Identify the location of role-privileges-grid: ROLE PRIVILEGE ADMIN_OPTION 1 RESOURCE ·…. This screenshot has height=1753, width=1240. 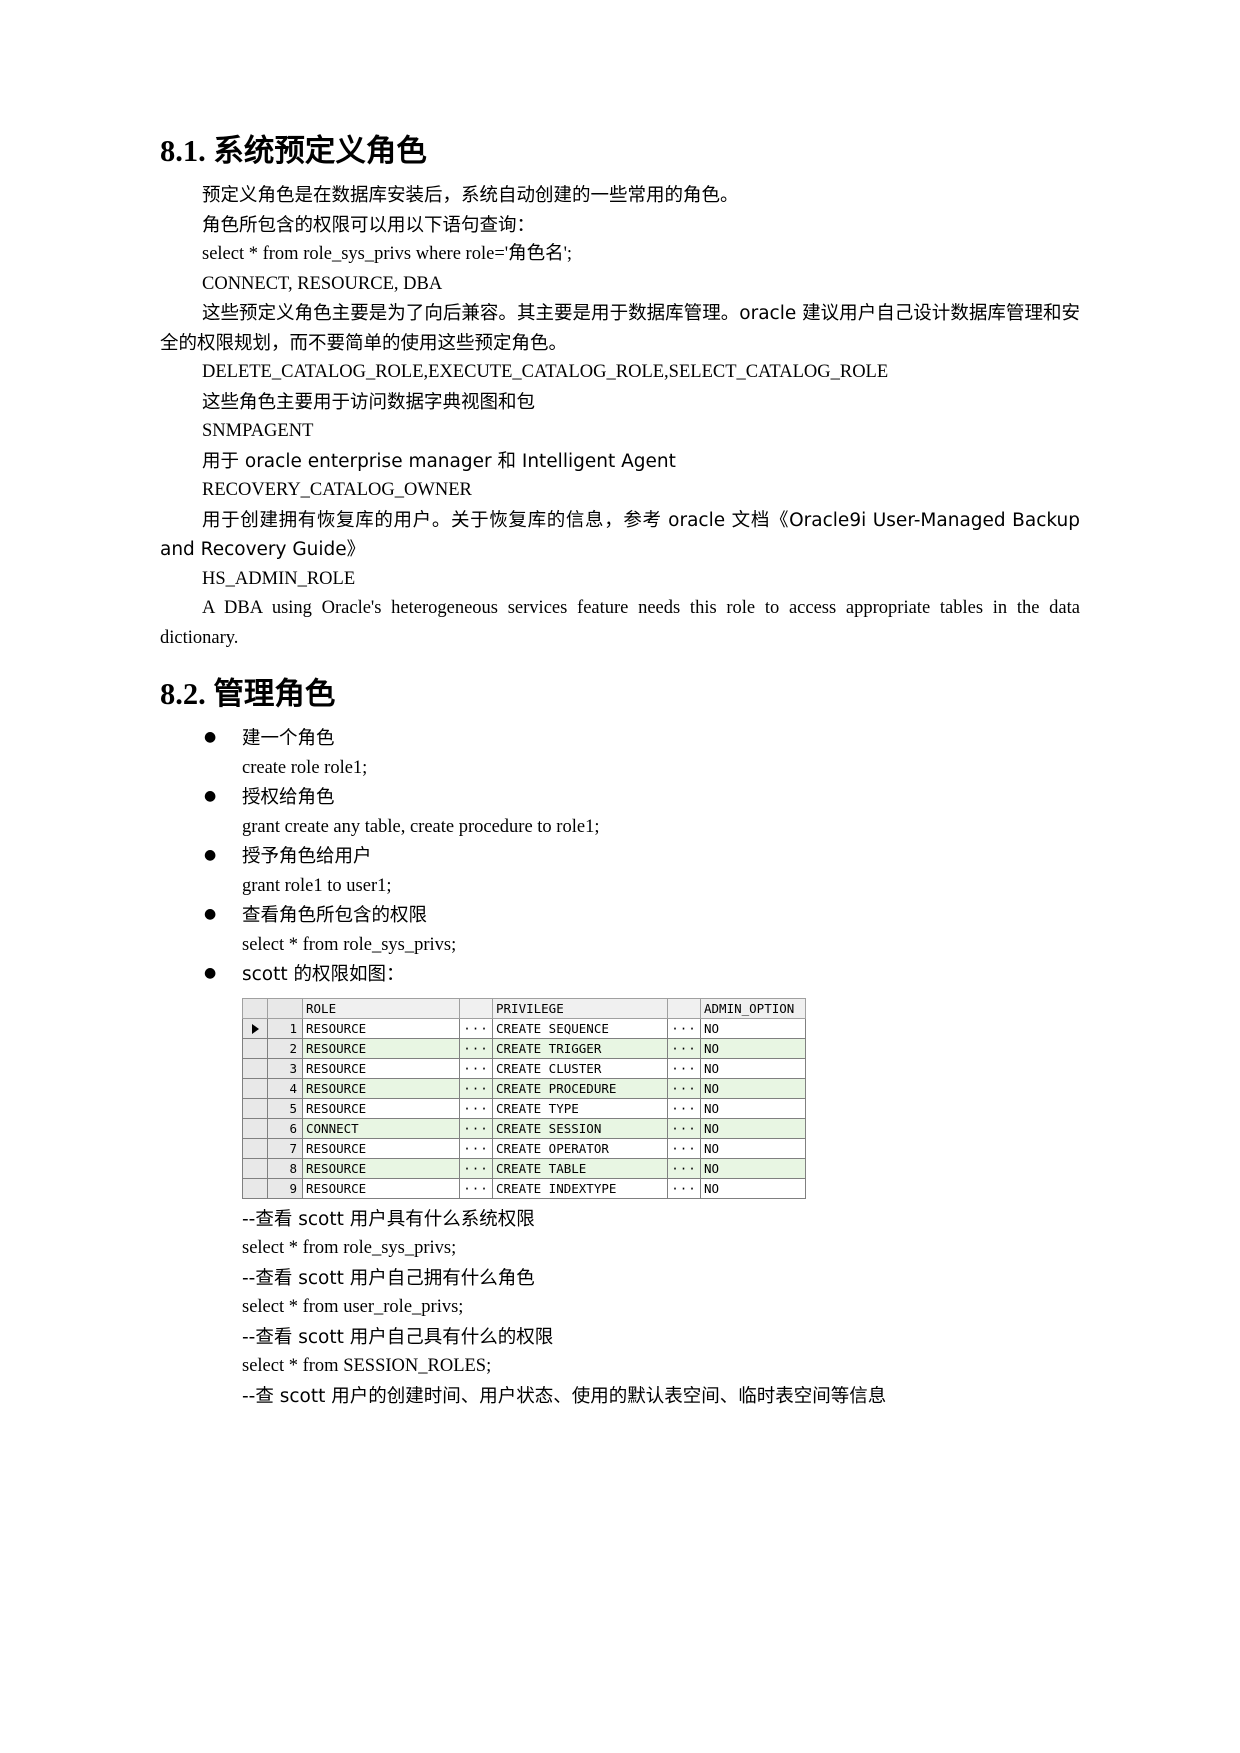
(524, 1098).